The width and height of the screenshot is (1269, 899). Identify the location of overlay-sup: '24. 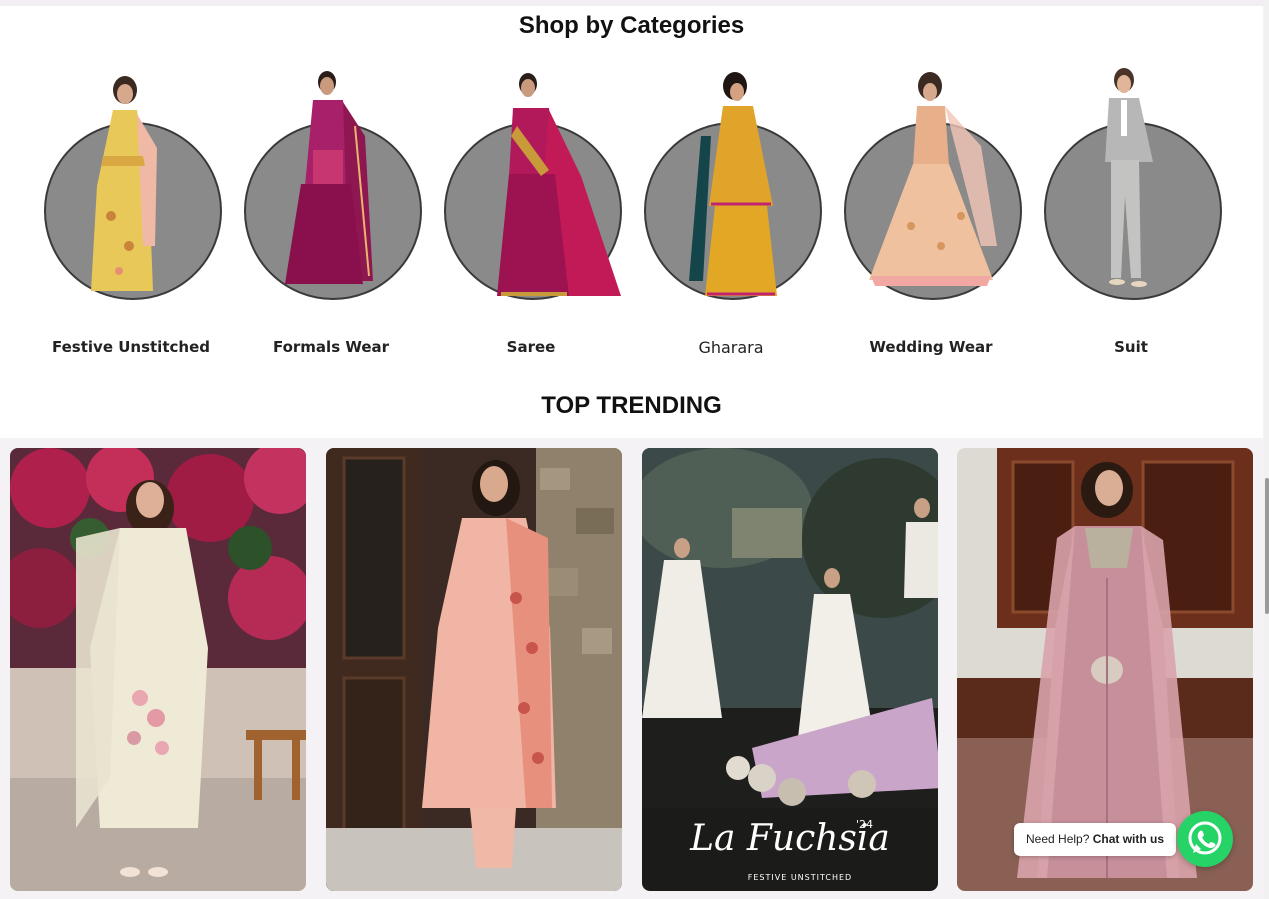
(864, 824).